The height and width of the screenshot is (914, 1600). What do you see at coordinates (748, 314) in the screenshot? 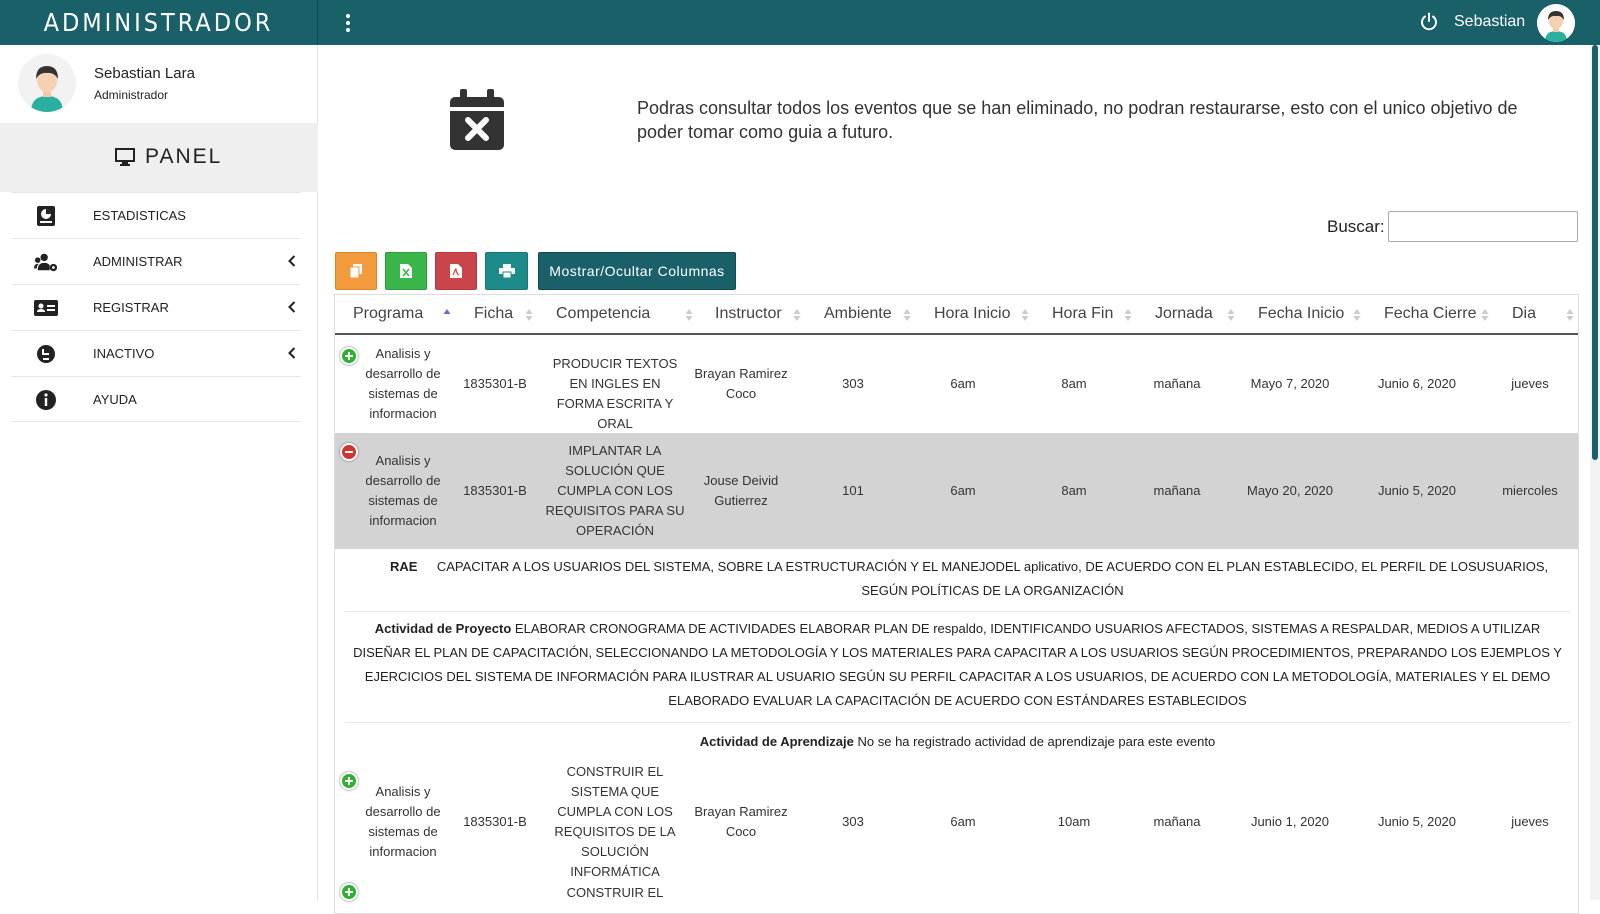
I see `column-header-instructor: Instructor` at bounding box center [748, 314].